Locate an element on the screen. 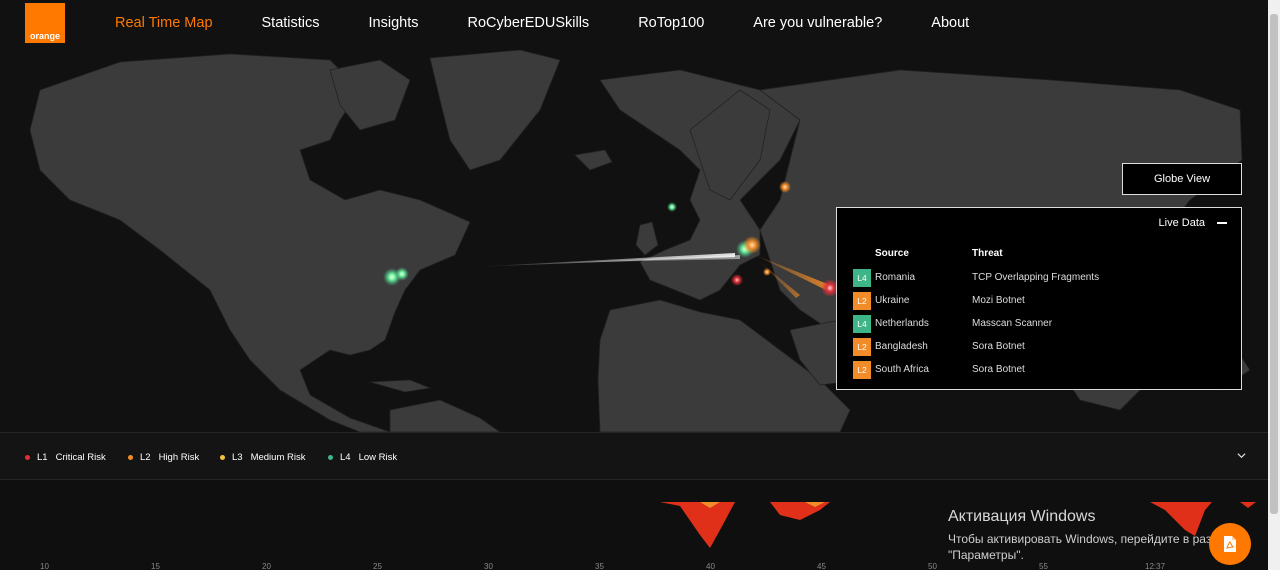  logo-text: orange is located at coordinates (44, 36).